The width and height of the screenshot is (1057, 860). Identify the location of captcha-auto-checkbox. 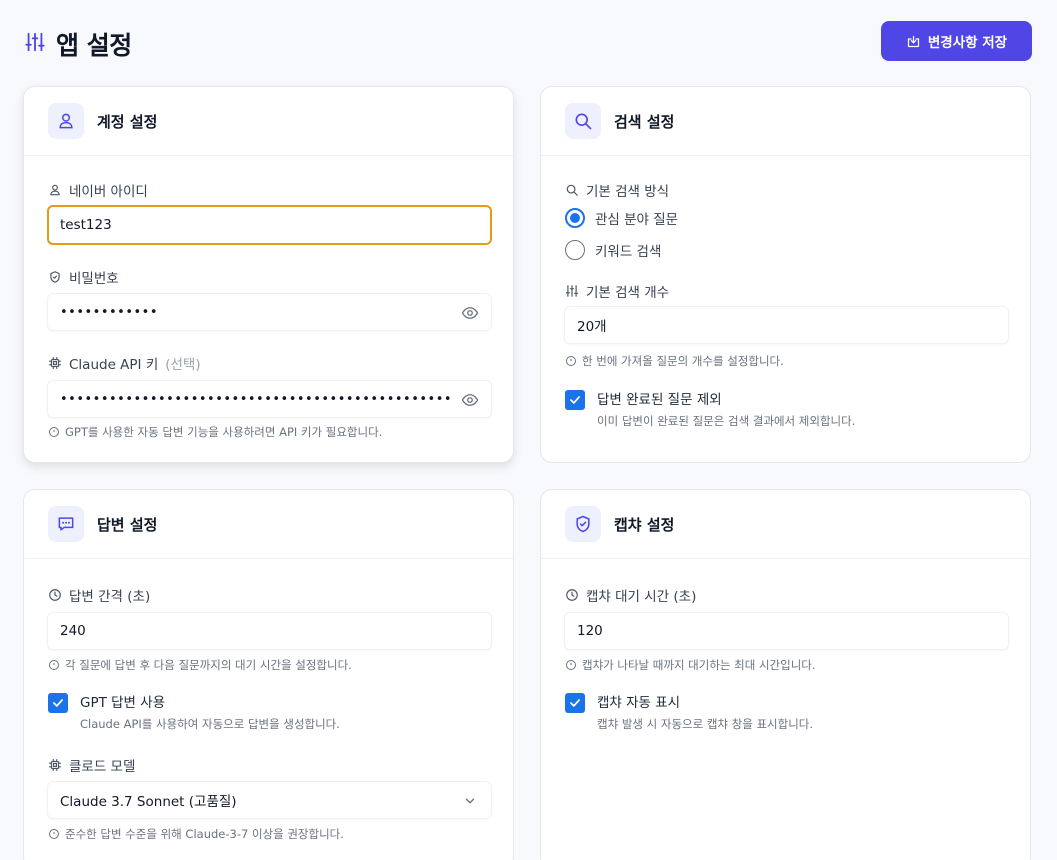
(575, 703).